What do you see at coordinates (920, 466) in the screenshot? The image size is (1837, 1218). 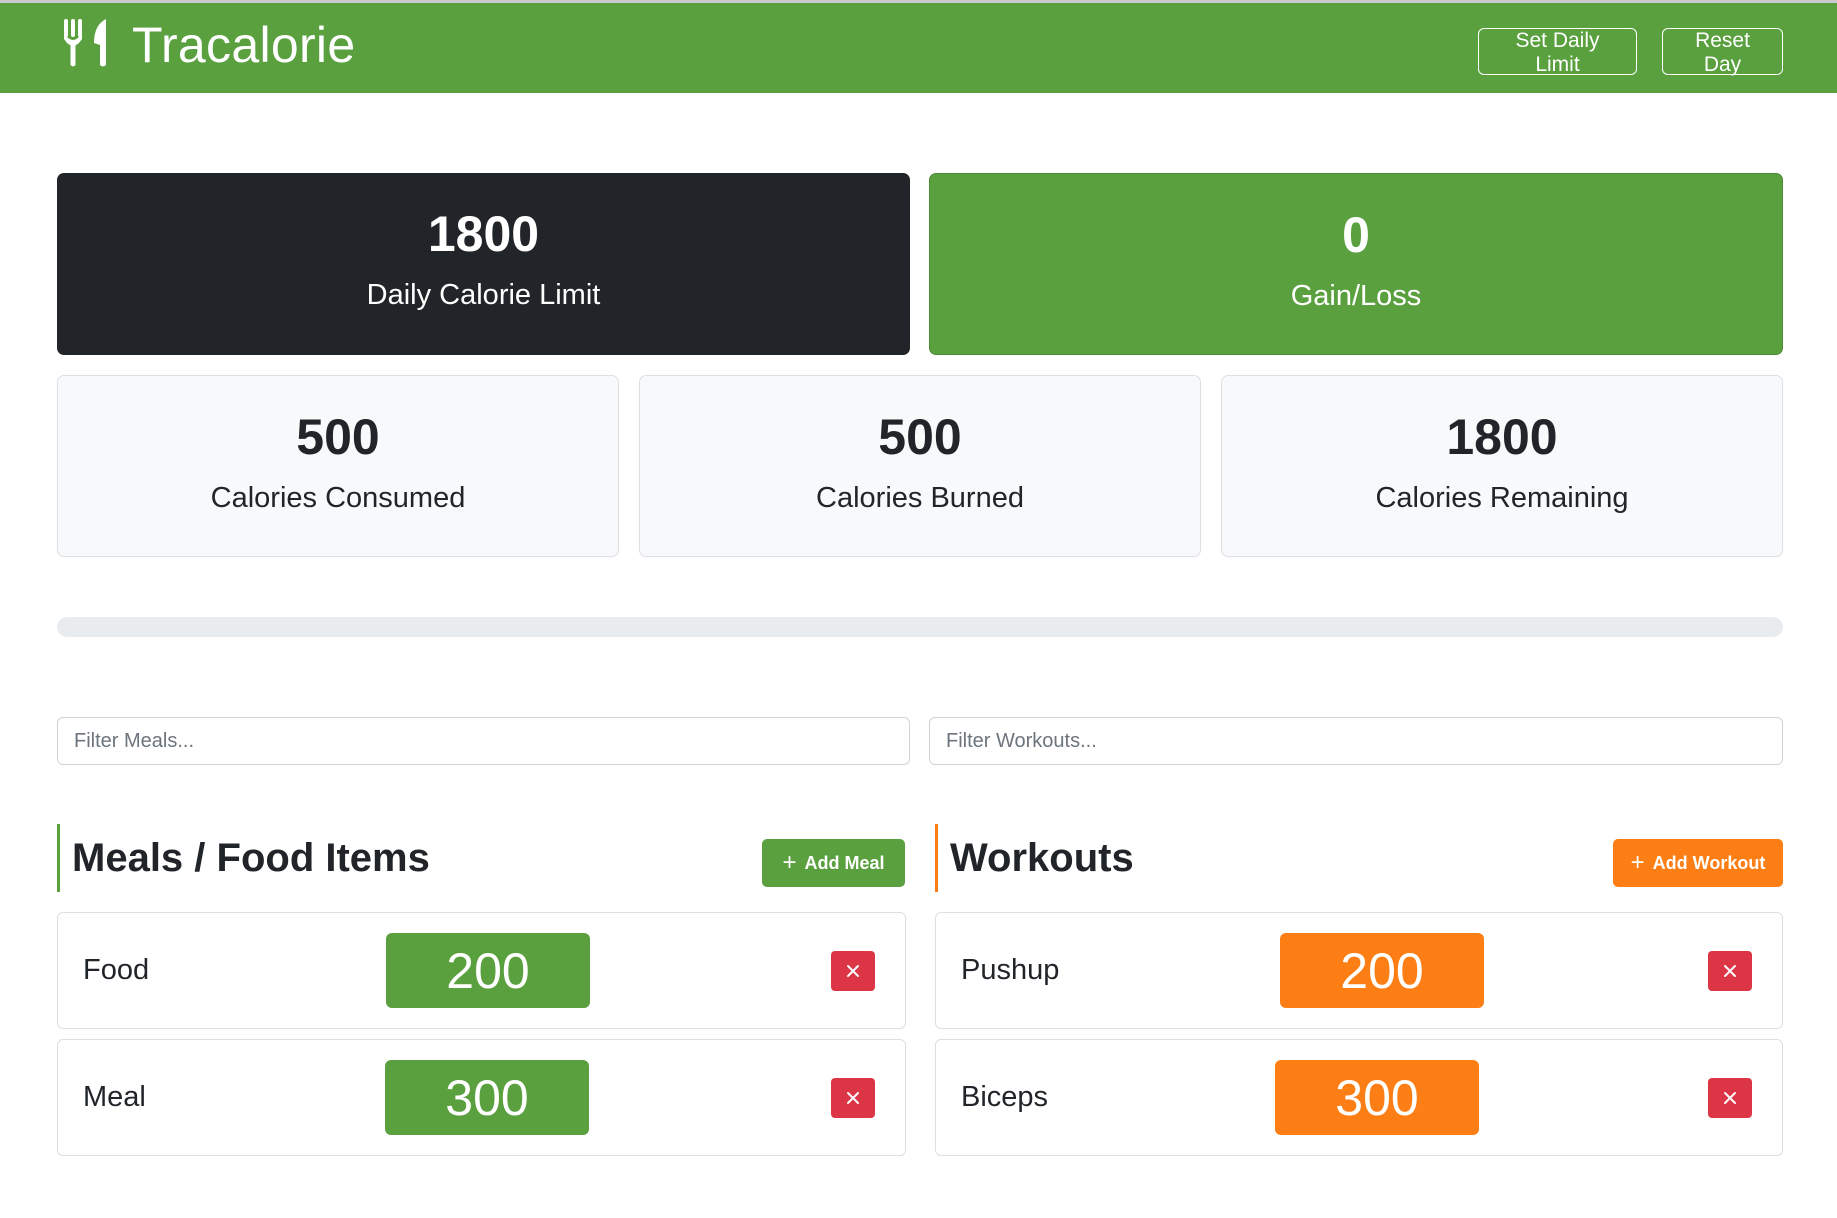 I see `calories-burned-card: 500 Calories Burned` at bounding box center [920, 466].